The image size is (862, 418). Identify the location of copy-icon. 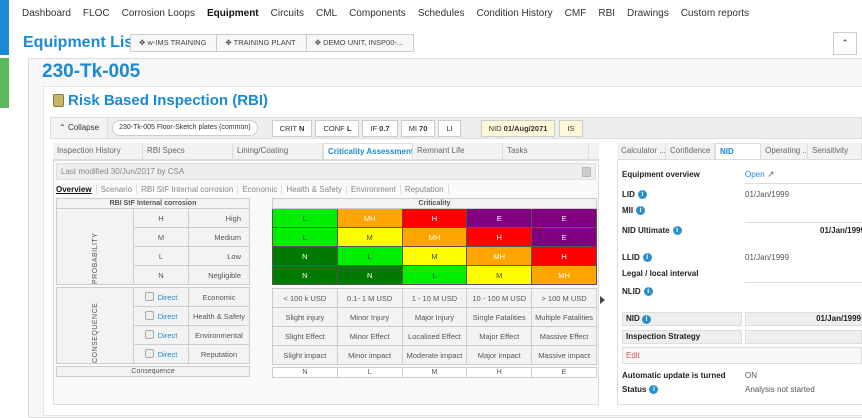
(586, 172).